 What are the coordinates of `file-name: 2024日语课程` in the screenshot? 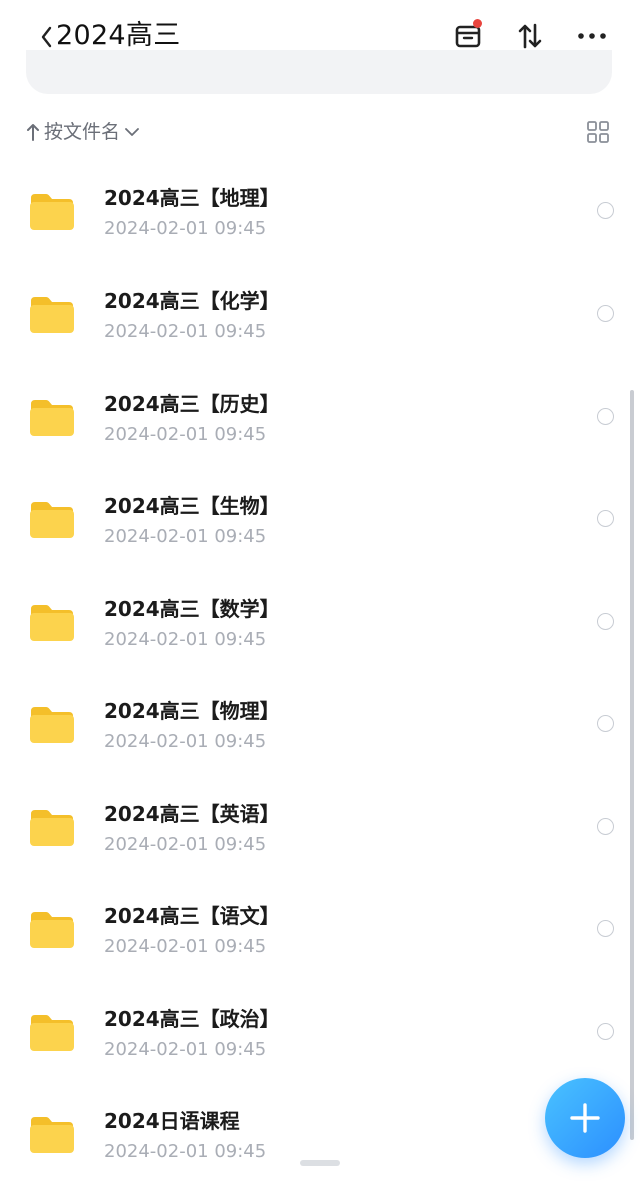 It's located at (172, 1121).